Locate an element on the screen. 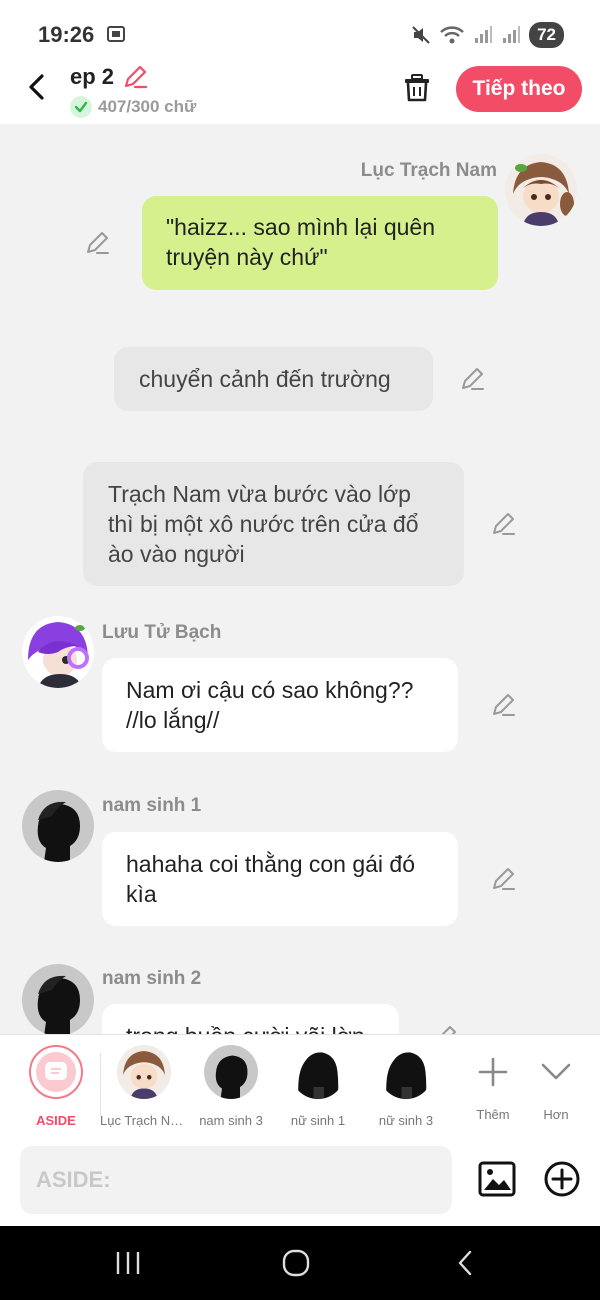  chat-bubble-icon is located at coordinates (56, 1071).